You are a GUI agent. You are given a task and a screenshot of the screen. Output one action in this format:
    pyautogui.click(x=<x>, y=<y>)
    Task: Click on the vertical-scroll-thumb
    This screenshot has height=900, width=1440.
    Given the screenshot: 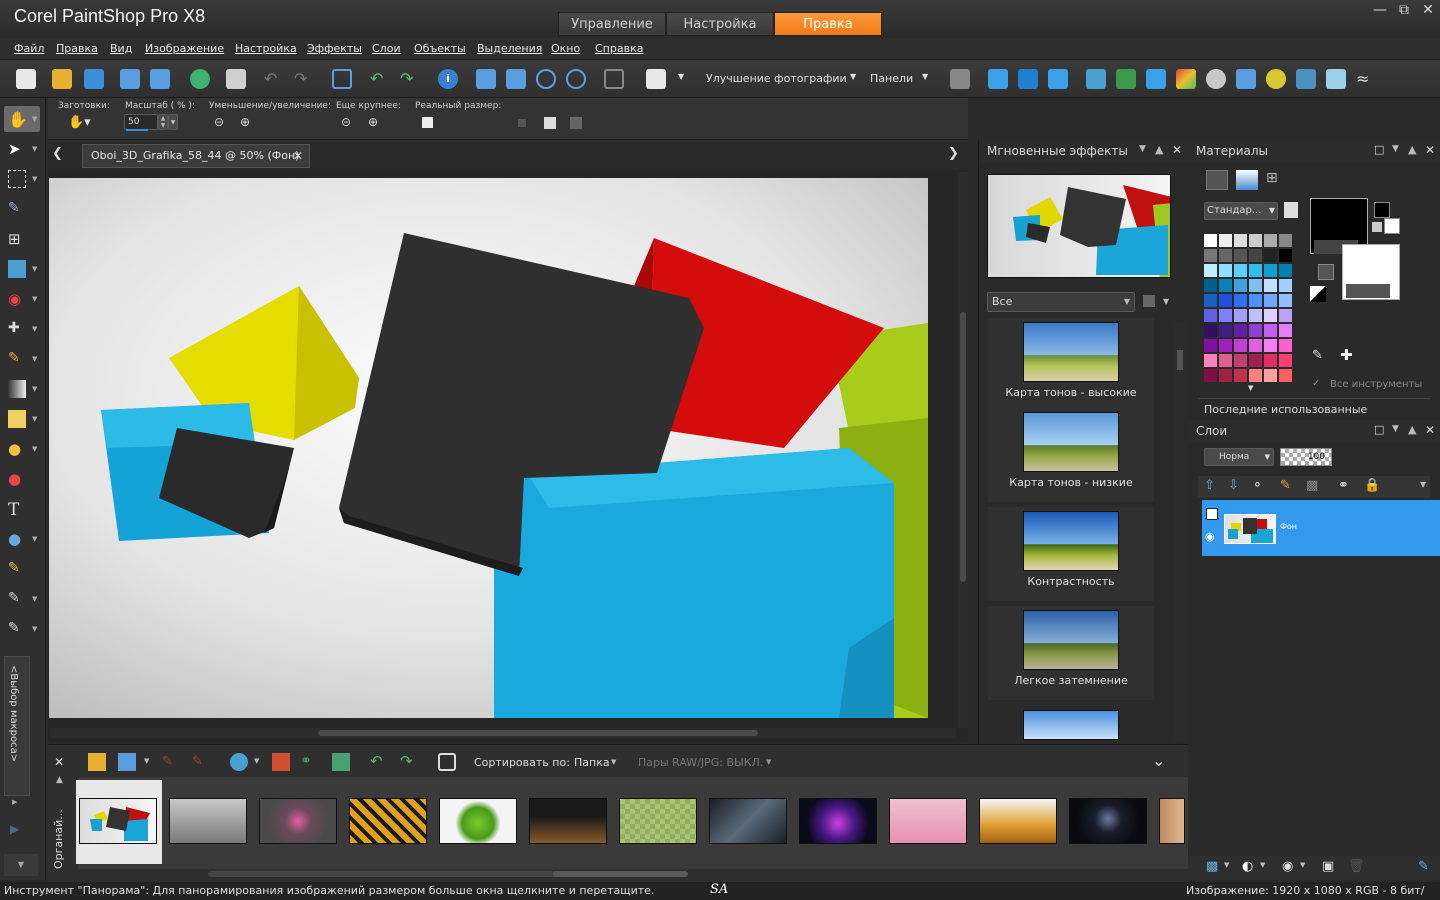 What is the action you would take?
    pyautogui.click(x=963, y=447)
    